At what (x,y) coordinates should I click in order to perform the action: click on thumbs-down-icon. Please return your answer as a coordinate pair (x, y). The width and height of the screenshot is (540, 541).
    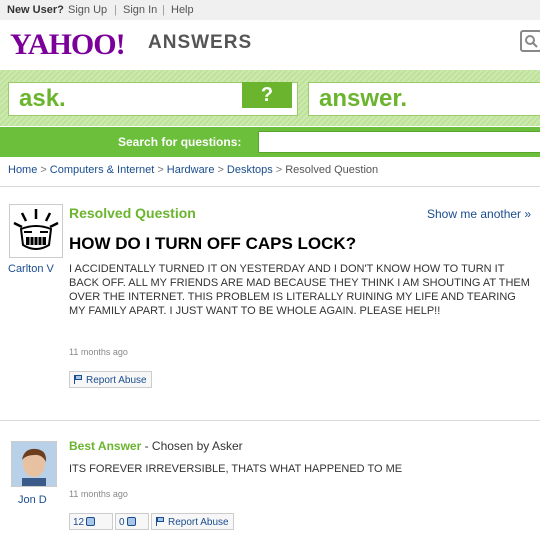
    Looking at the image, I should click on (131, 521).